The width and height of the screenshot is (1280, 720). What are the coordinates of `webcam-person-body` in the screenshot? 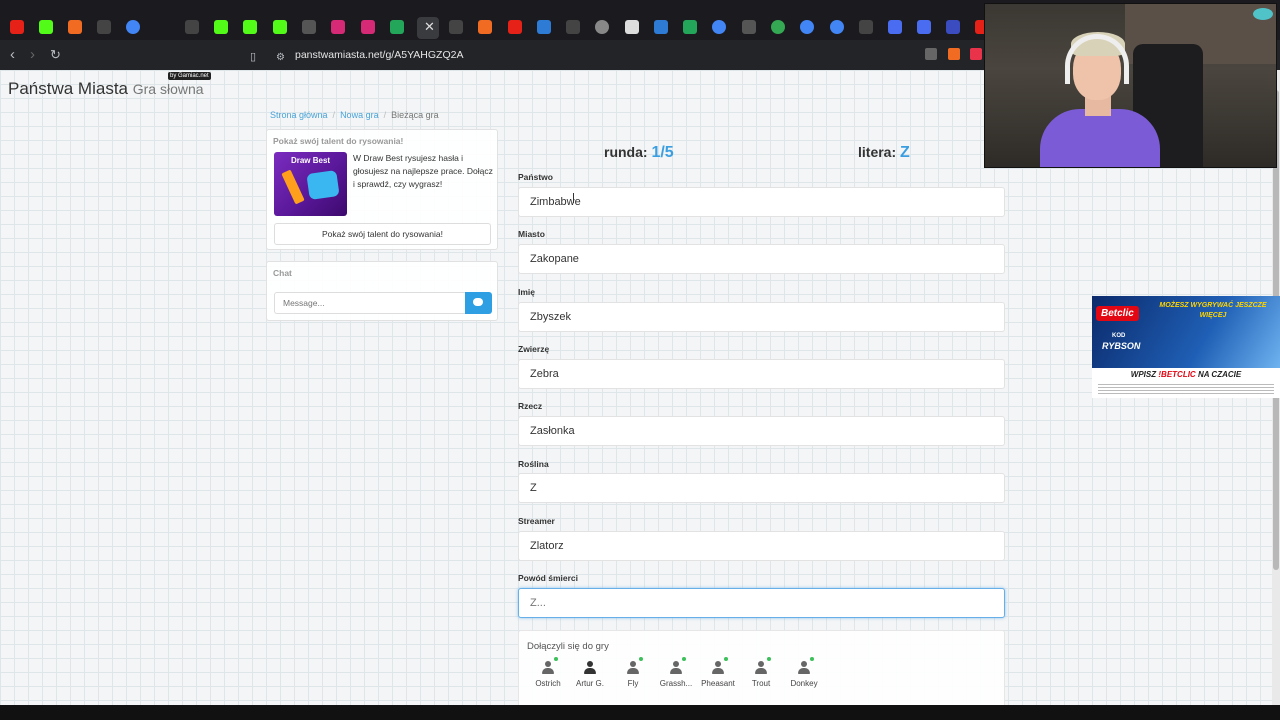 It's located at (1100, 138).